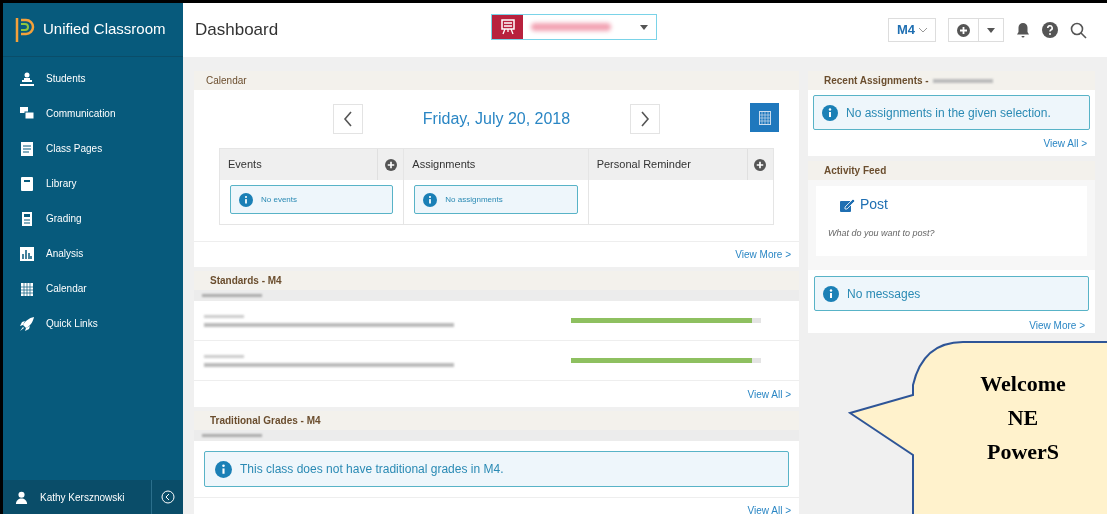 This screenshot has height=514, width=1107. What do you see at coordinates (923, 30) in the screenshot?
I see `chevron-down-icon` at bounding box center [923, 30].